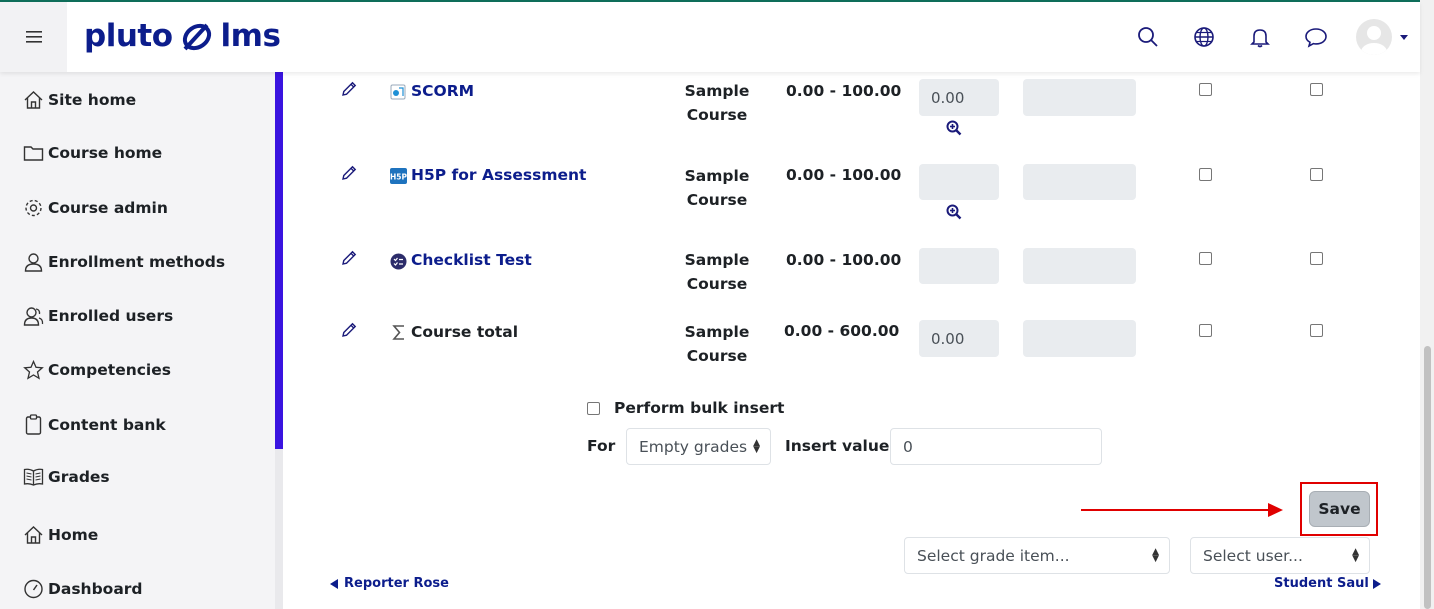 This screenshot has height=609, width=1434. What do you see at coordinates (33, 153) in the screenshot?
I see `folder-icon` at bounding box center [33, 153].